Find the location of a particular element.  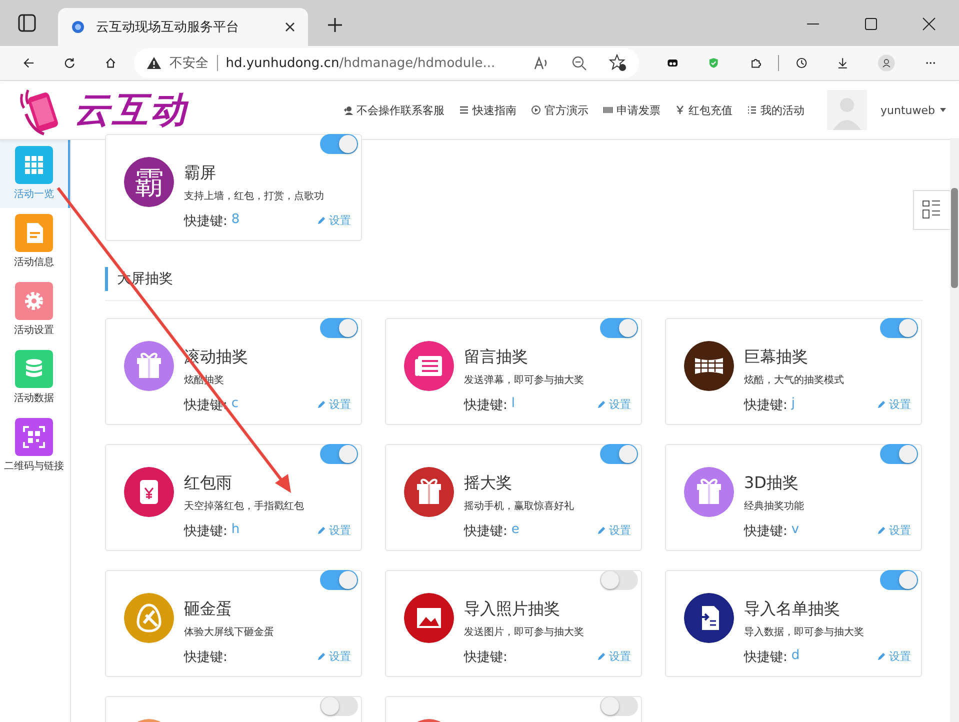

shortcut-key: c is located at coordinates (235, 405).